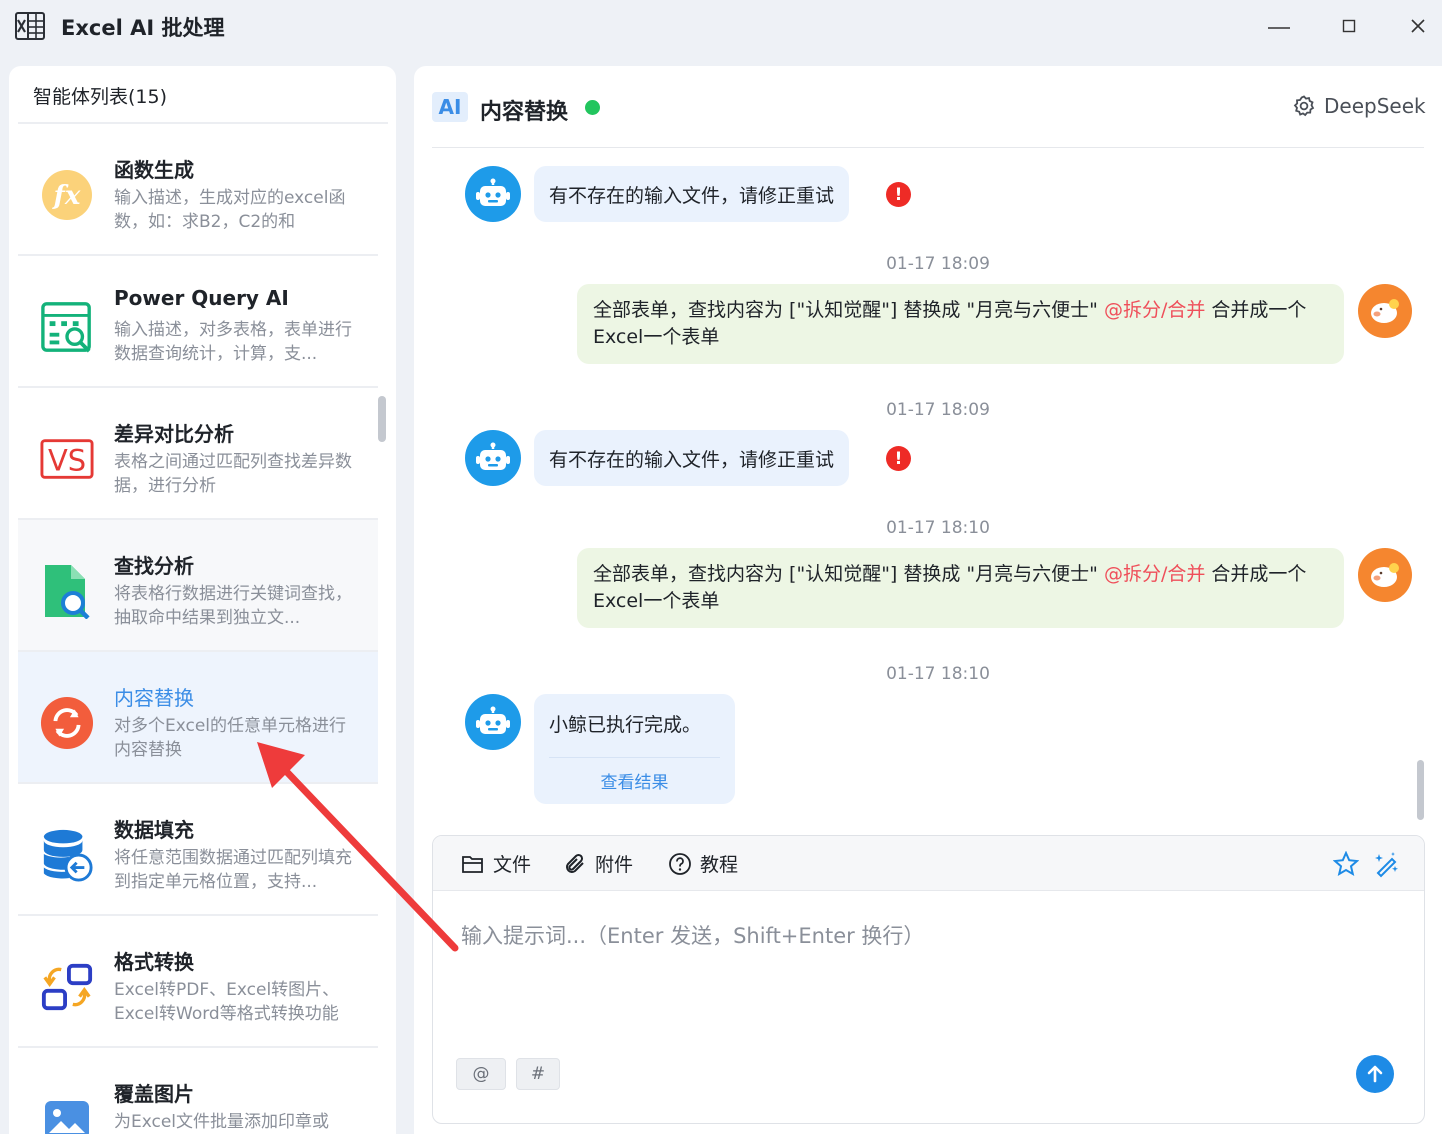  What do you see at coordinates (472, 864) in the screenshot?
I see `folder-icon` at bounding box center [472, 864].